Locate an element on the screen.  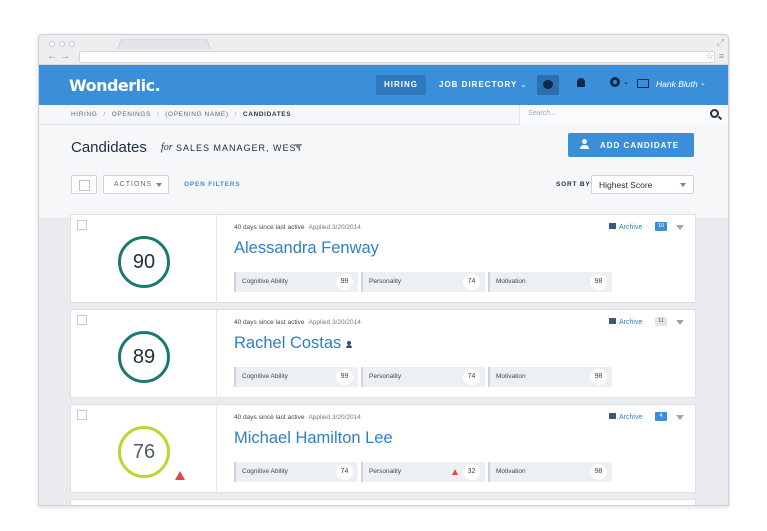
candidate-card is located at coordinates (383, 502).